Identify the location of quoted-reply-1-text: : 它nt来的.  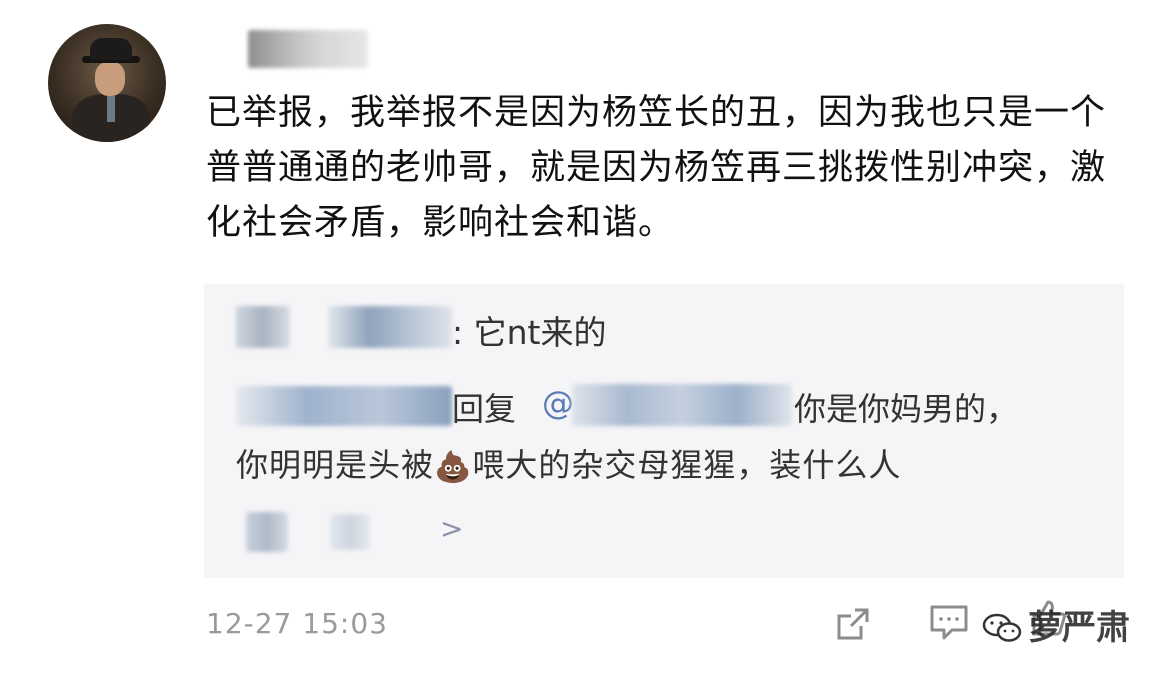
(529, 332).